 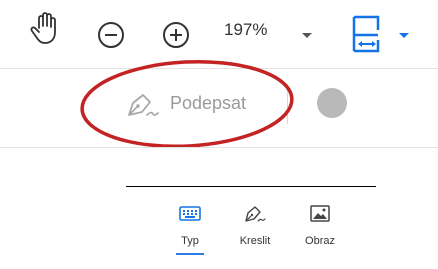 I want to click on zoom-value: 197%, so click(x=254, y=30).